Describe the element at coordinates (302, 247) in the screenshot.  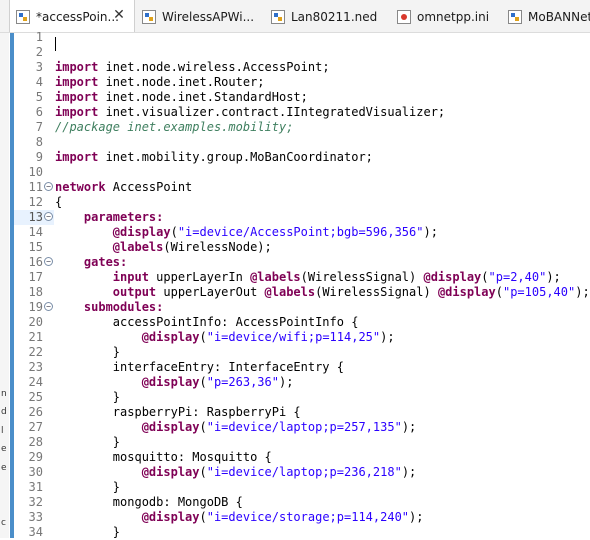
I see `code-line: 15 @labels(WirelessNode);` at that location.